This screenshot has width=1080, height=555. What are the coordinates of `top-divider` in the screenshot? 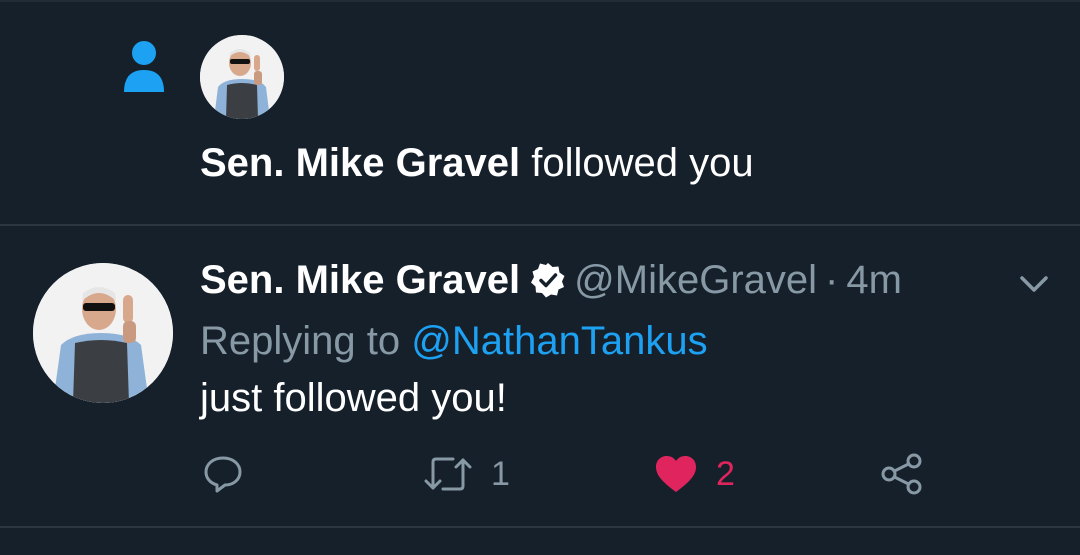 It's located at (540, 1).